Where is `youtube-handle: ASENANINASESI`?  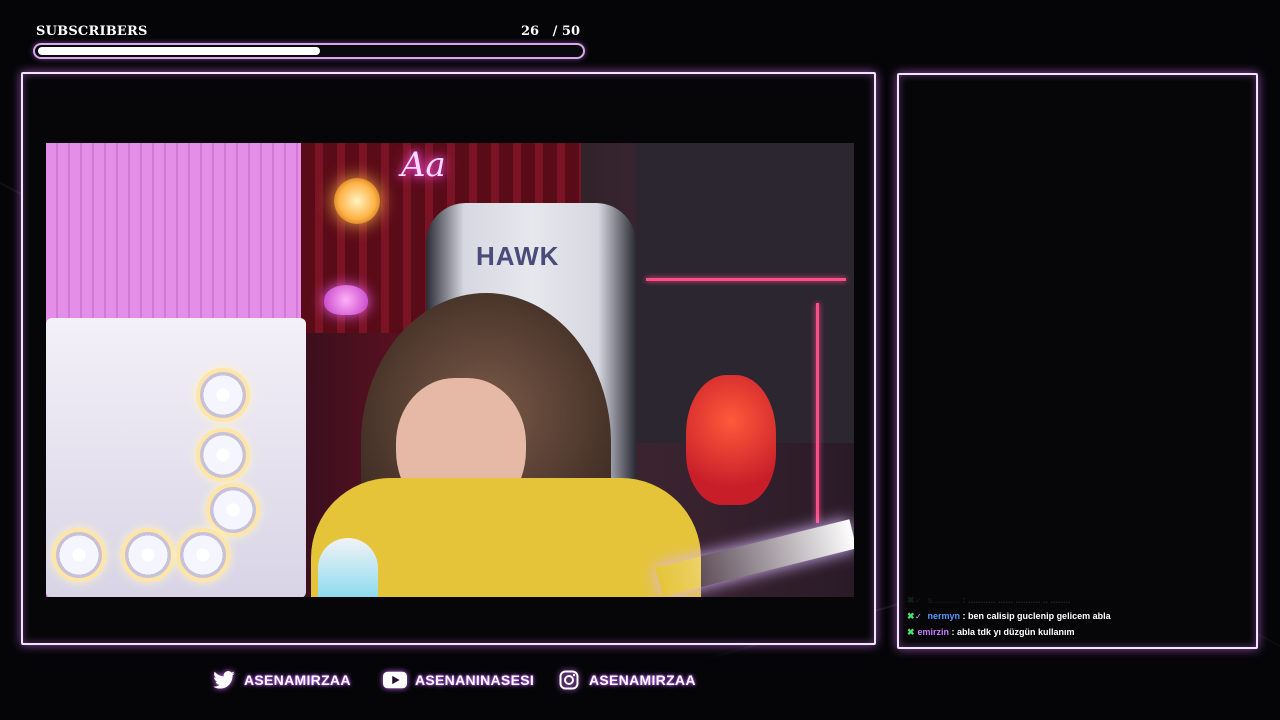
youtube-handle: ASENANINASESI is located at coordinates (475, 680).